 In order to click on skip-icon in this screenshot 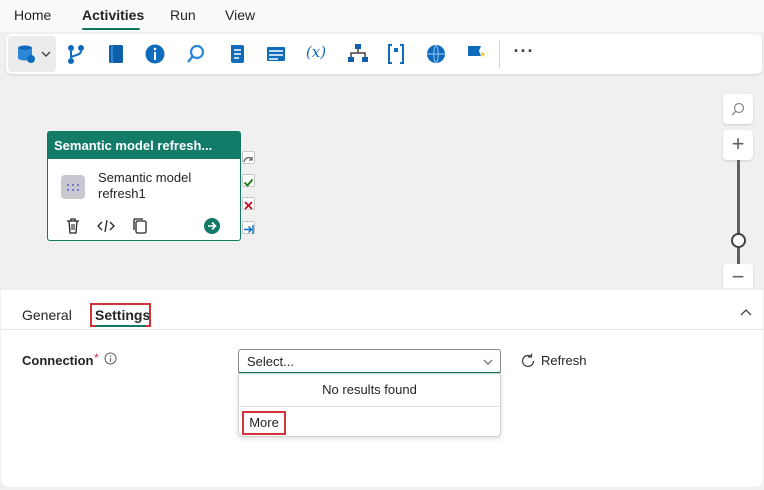, I will do `click(248, 159)`.